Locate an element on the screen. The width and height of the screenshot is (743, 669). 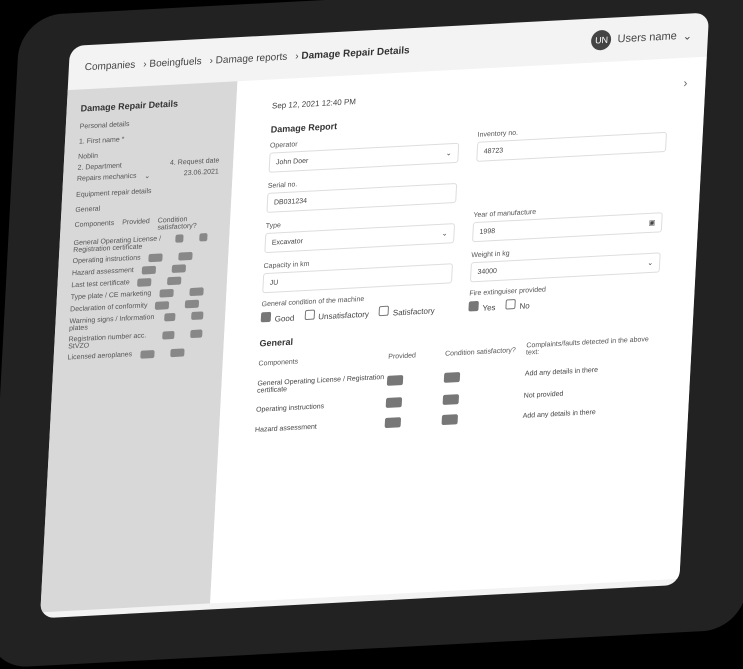
condition-unsatisfactory: Unsatisfactory is located at coordinates (336, 314).